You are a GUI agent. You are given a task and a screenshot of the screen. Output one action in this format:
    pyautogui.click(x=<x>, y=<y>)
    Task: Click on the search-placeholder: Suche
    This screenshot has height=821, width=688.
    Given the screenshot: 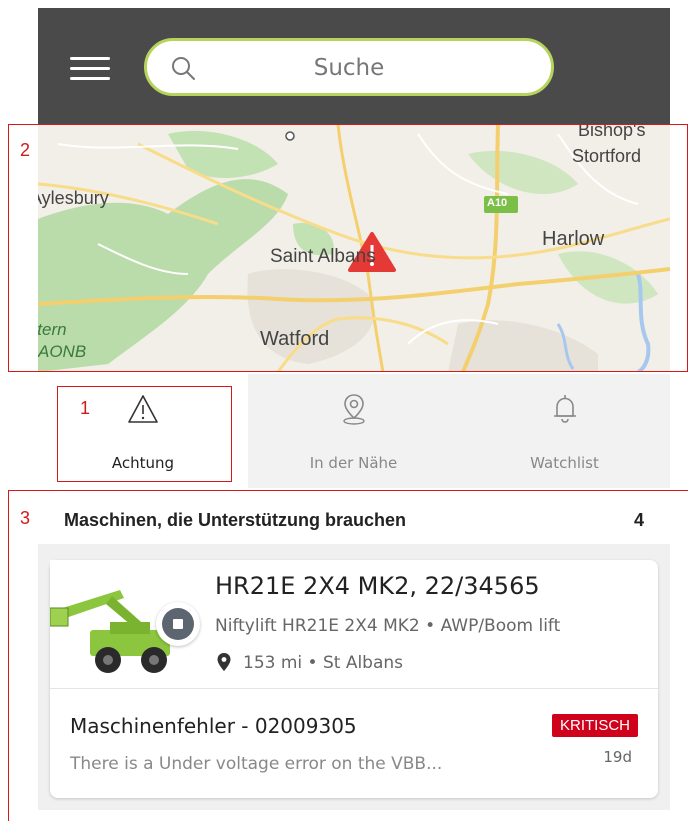 What is the action you would take?
    pyautogui.click(x=349, y=68)
    